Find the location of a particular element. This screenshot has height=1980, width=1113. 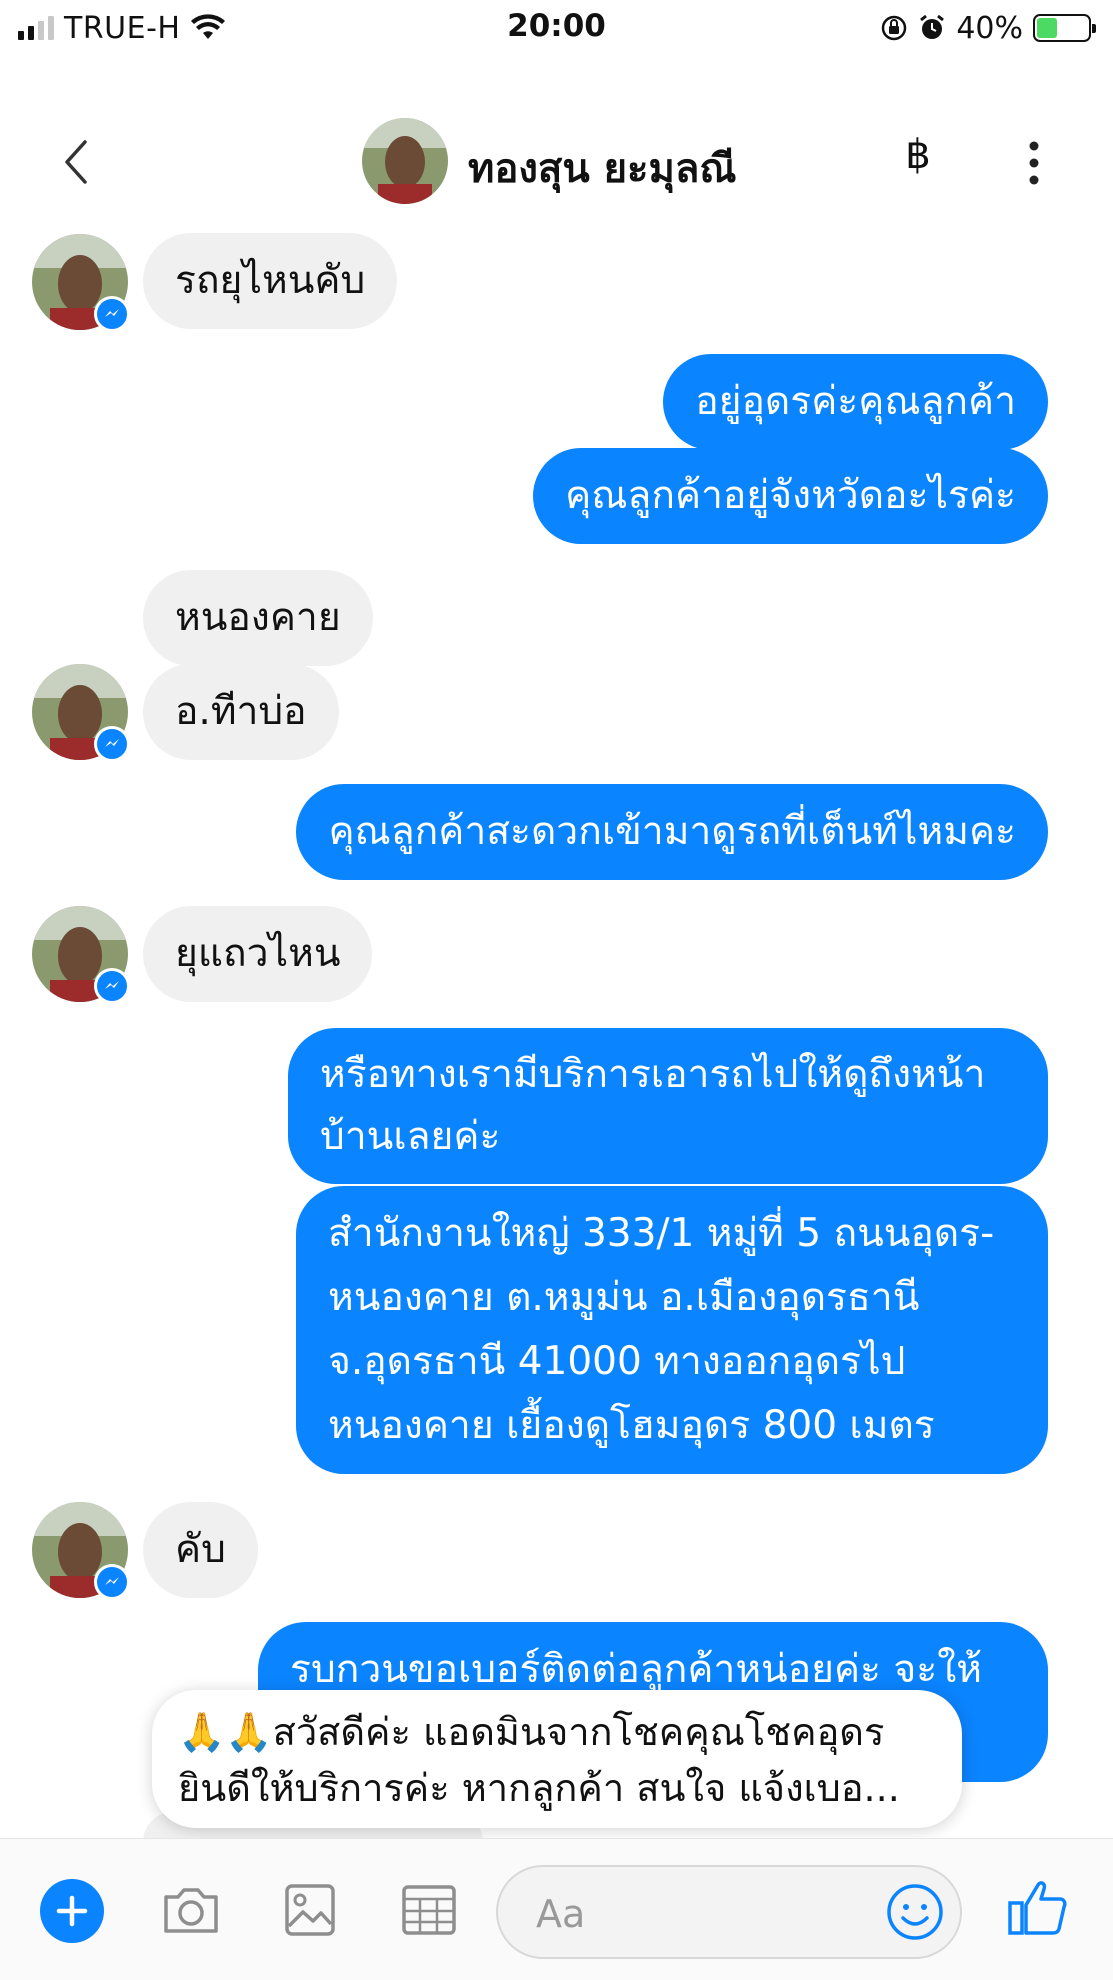

back-icon is located at coordinates (77, 162).